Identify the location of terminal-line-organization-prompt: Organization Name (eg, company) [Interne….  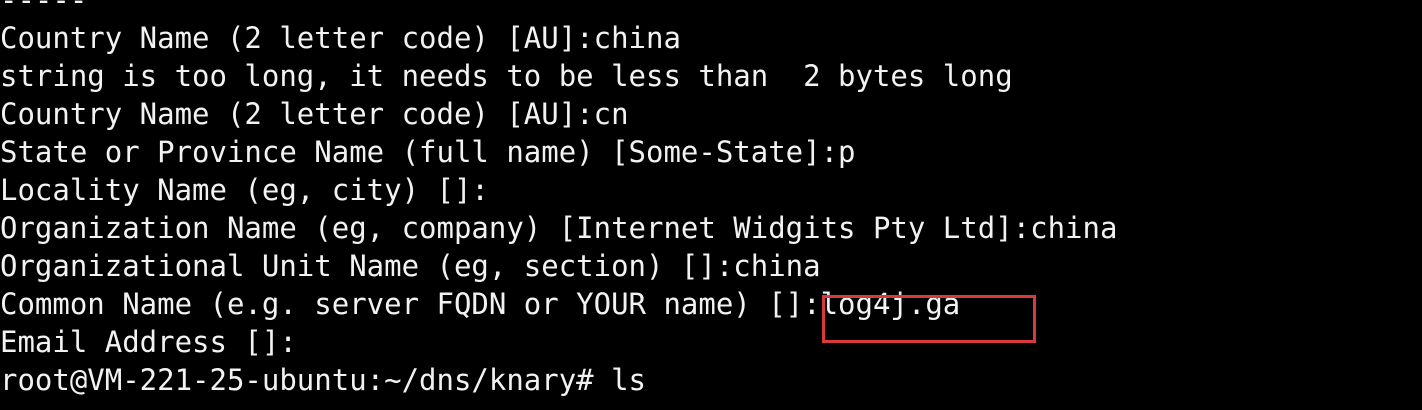
(559, 228).